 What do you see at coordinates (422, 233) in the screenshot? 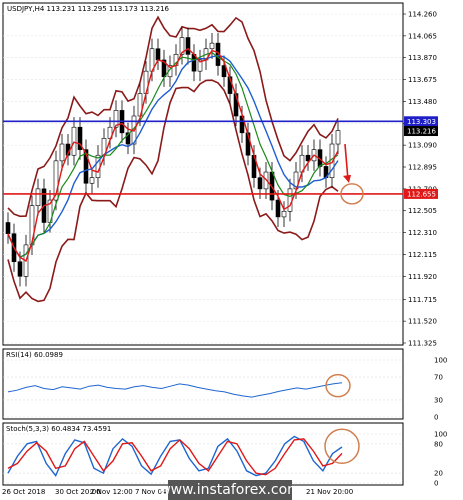
I see `price-tick-label: 112.310` at bounding box center [422, 233].